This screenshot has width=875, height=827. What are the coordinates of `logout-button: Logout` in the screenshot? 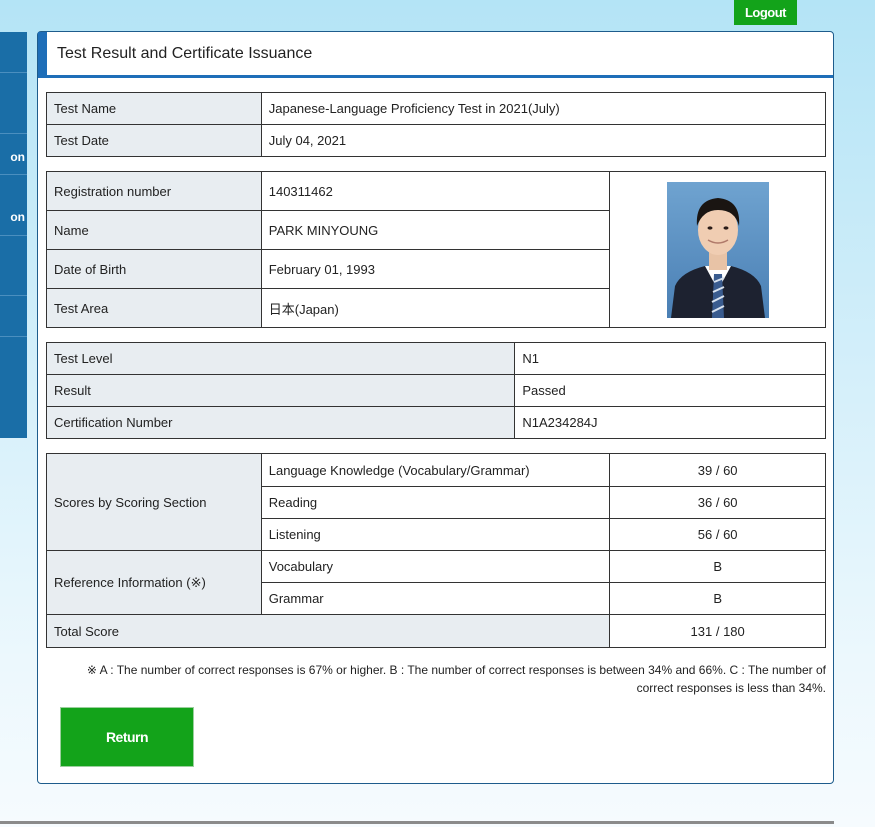 It's located at (765, 12).